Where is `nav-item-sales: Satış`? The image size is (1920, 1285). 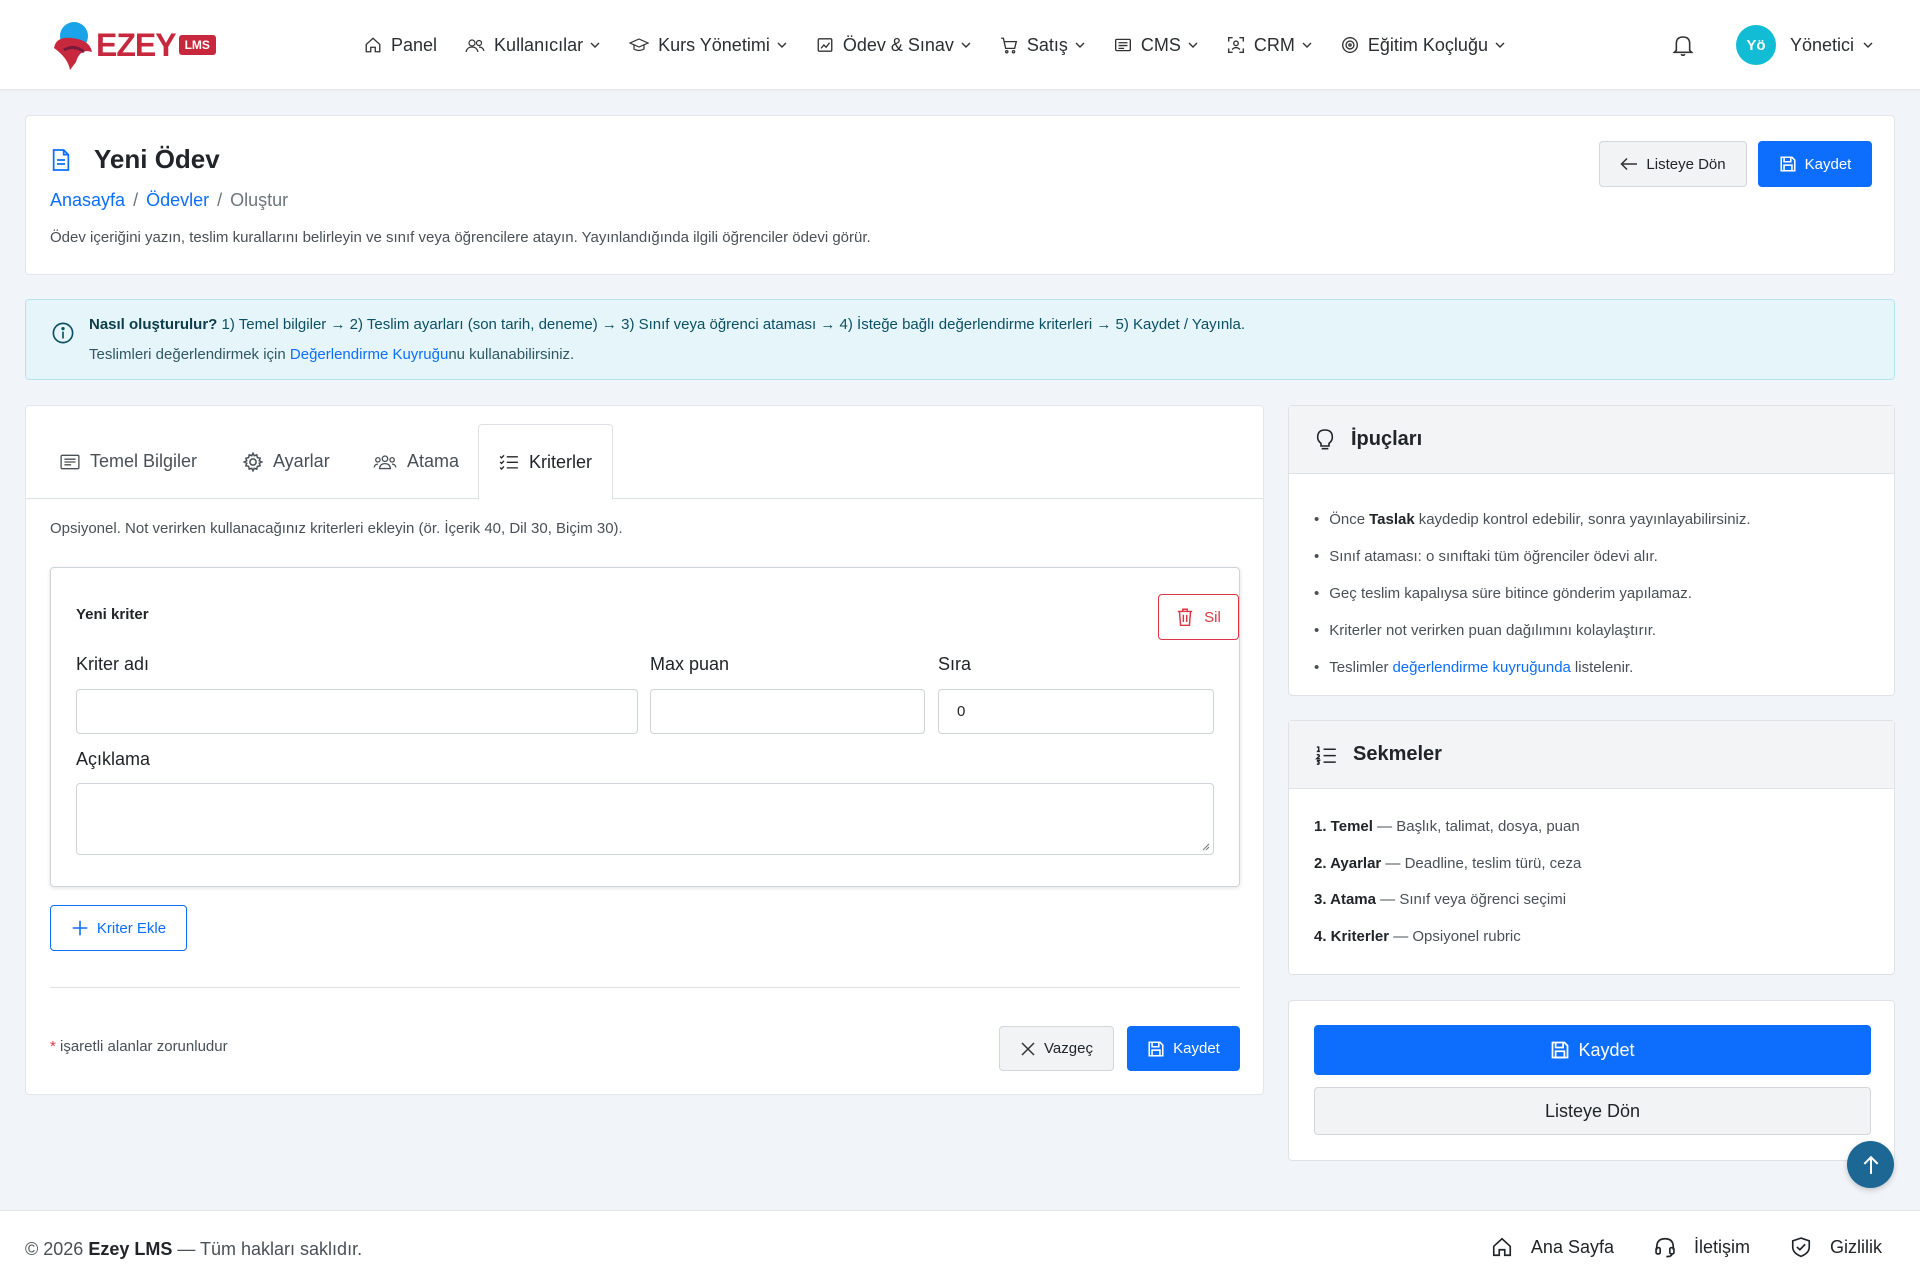
nav-item-sales: Satış is located at coordinates (1043, 45).